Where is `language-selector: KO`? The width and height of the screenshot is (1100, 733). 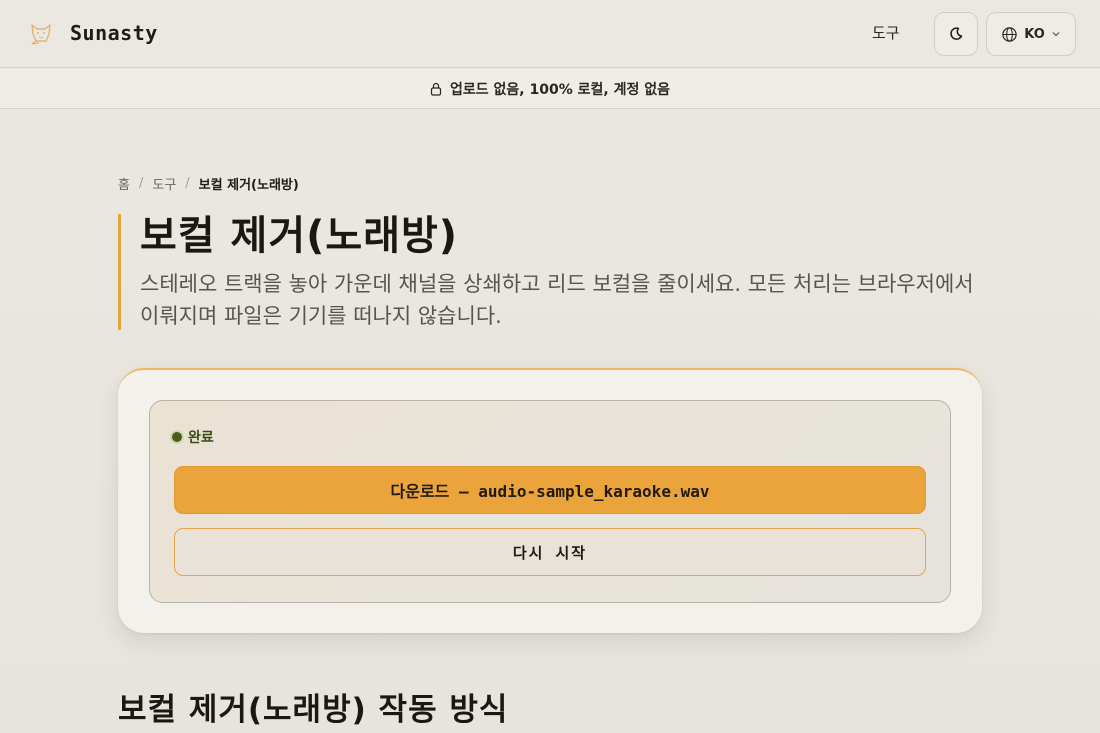
language-selector: KO is located at coordinates (1031, 34).